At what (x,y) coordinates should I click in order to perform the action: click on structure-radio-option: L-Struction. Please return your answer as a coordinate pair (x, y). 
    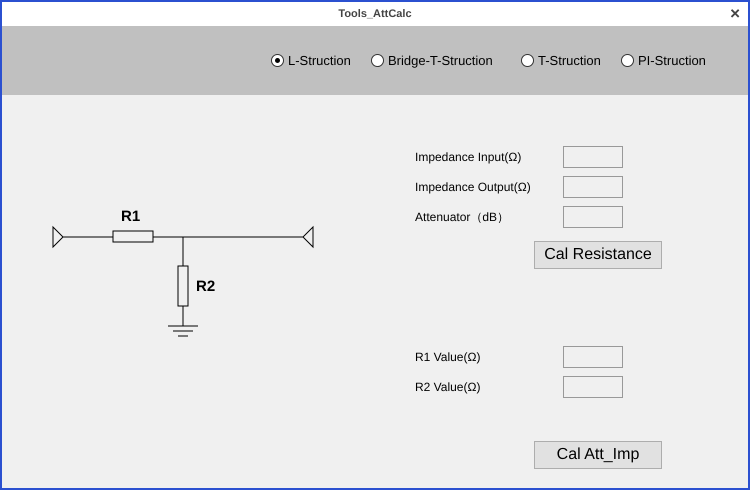
    Looking at the image, I should click on (321, 60).